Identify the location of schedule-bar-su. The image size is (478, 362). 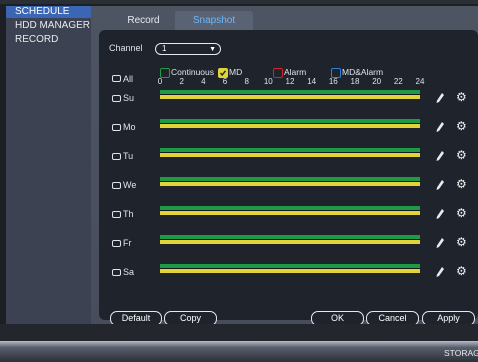
(290, 96).